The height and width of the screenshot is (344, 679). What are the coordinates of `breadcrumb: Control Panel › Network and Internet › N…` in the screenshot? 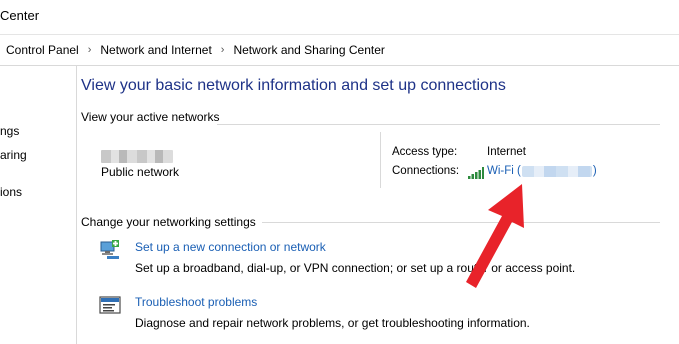 It's located at (195, 50).